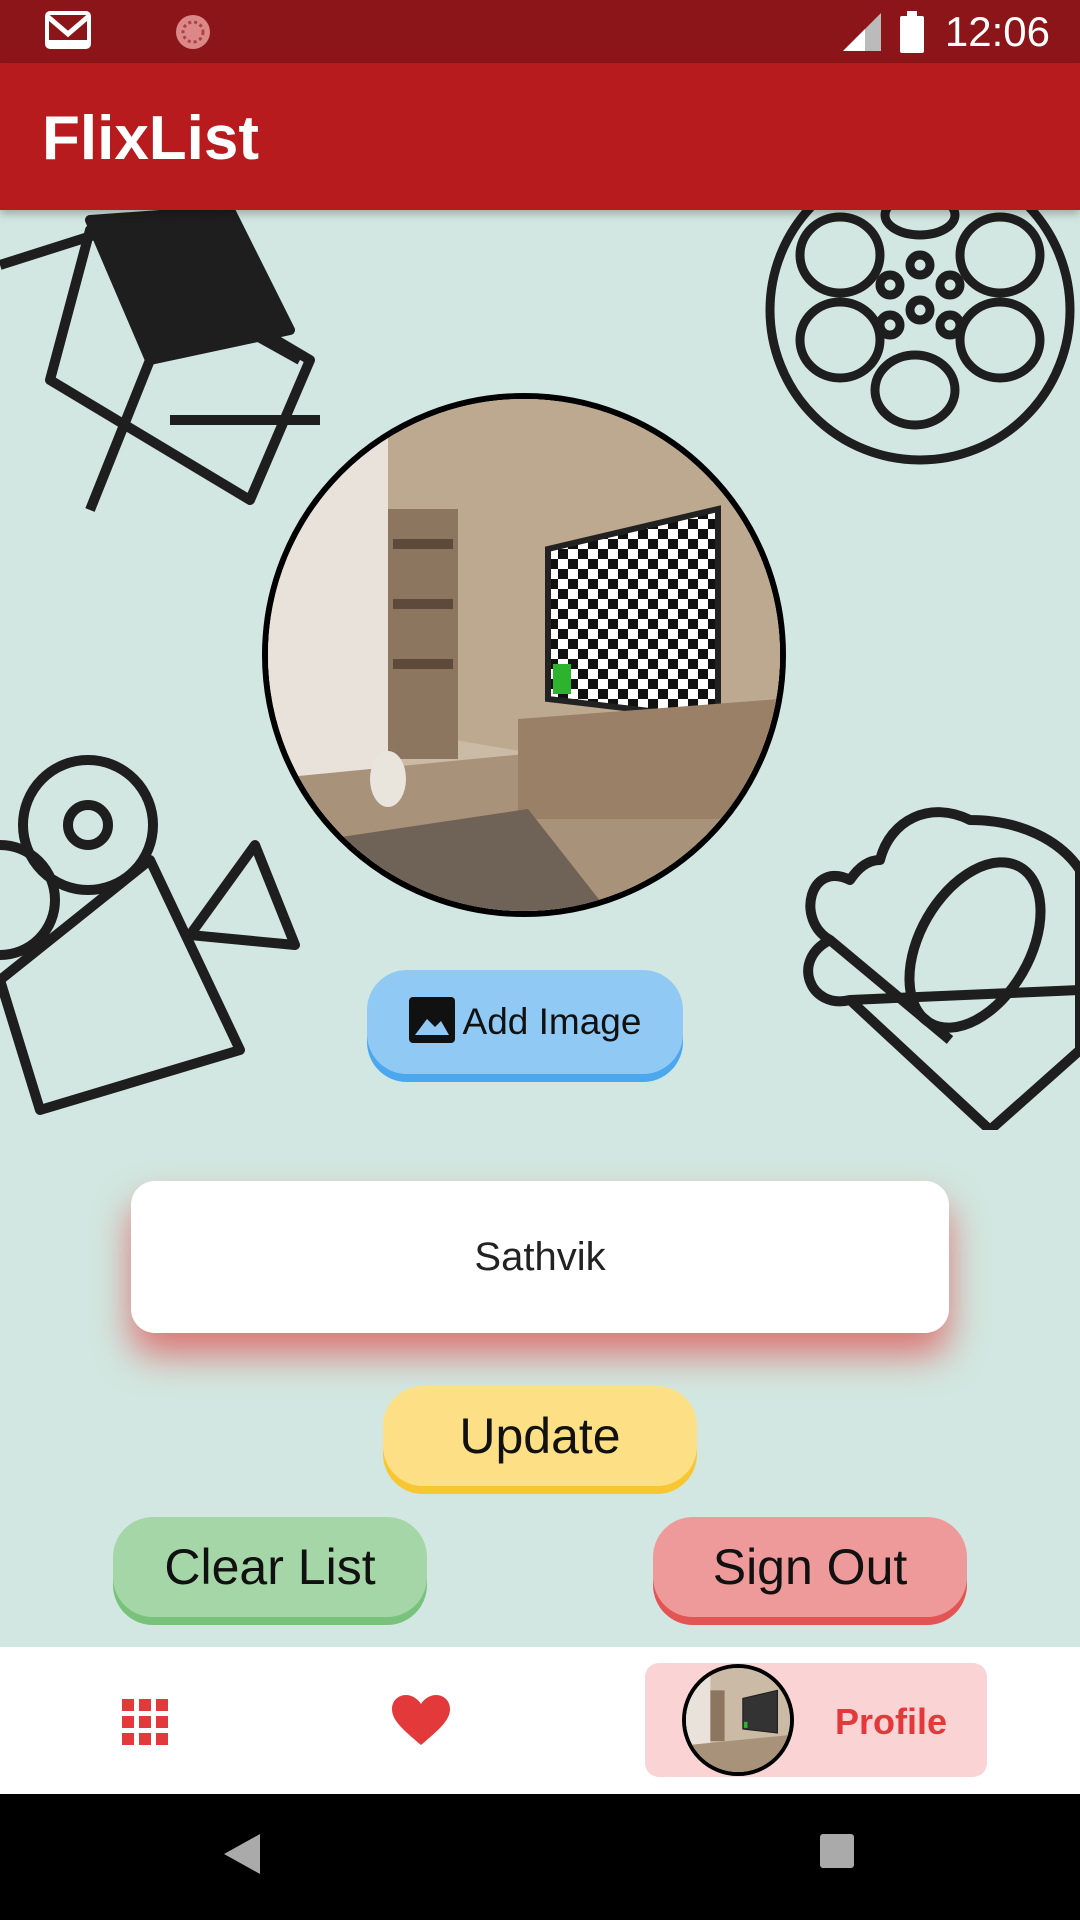 Image resolution: width=1080 pixels, height=1920 pixels. I want to click on avatar, so click(738, 1720).